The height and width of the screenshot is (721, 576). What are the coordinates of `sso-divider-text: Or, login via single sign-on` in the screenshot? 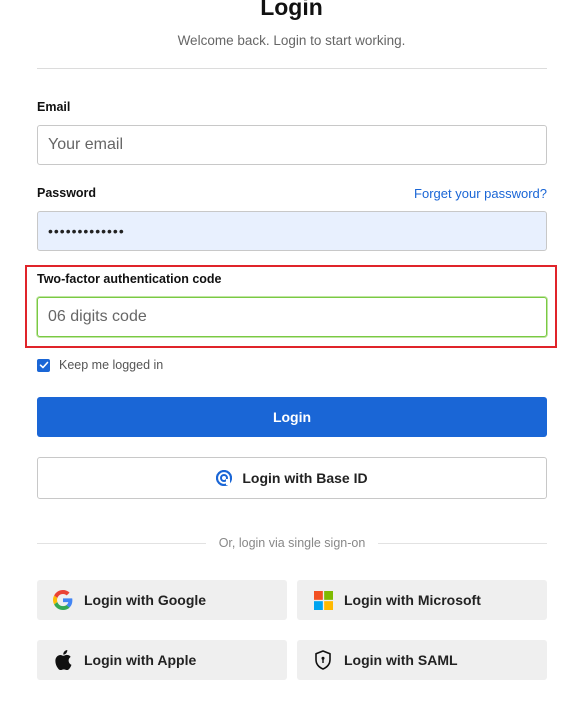 It's located at (292, 543).